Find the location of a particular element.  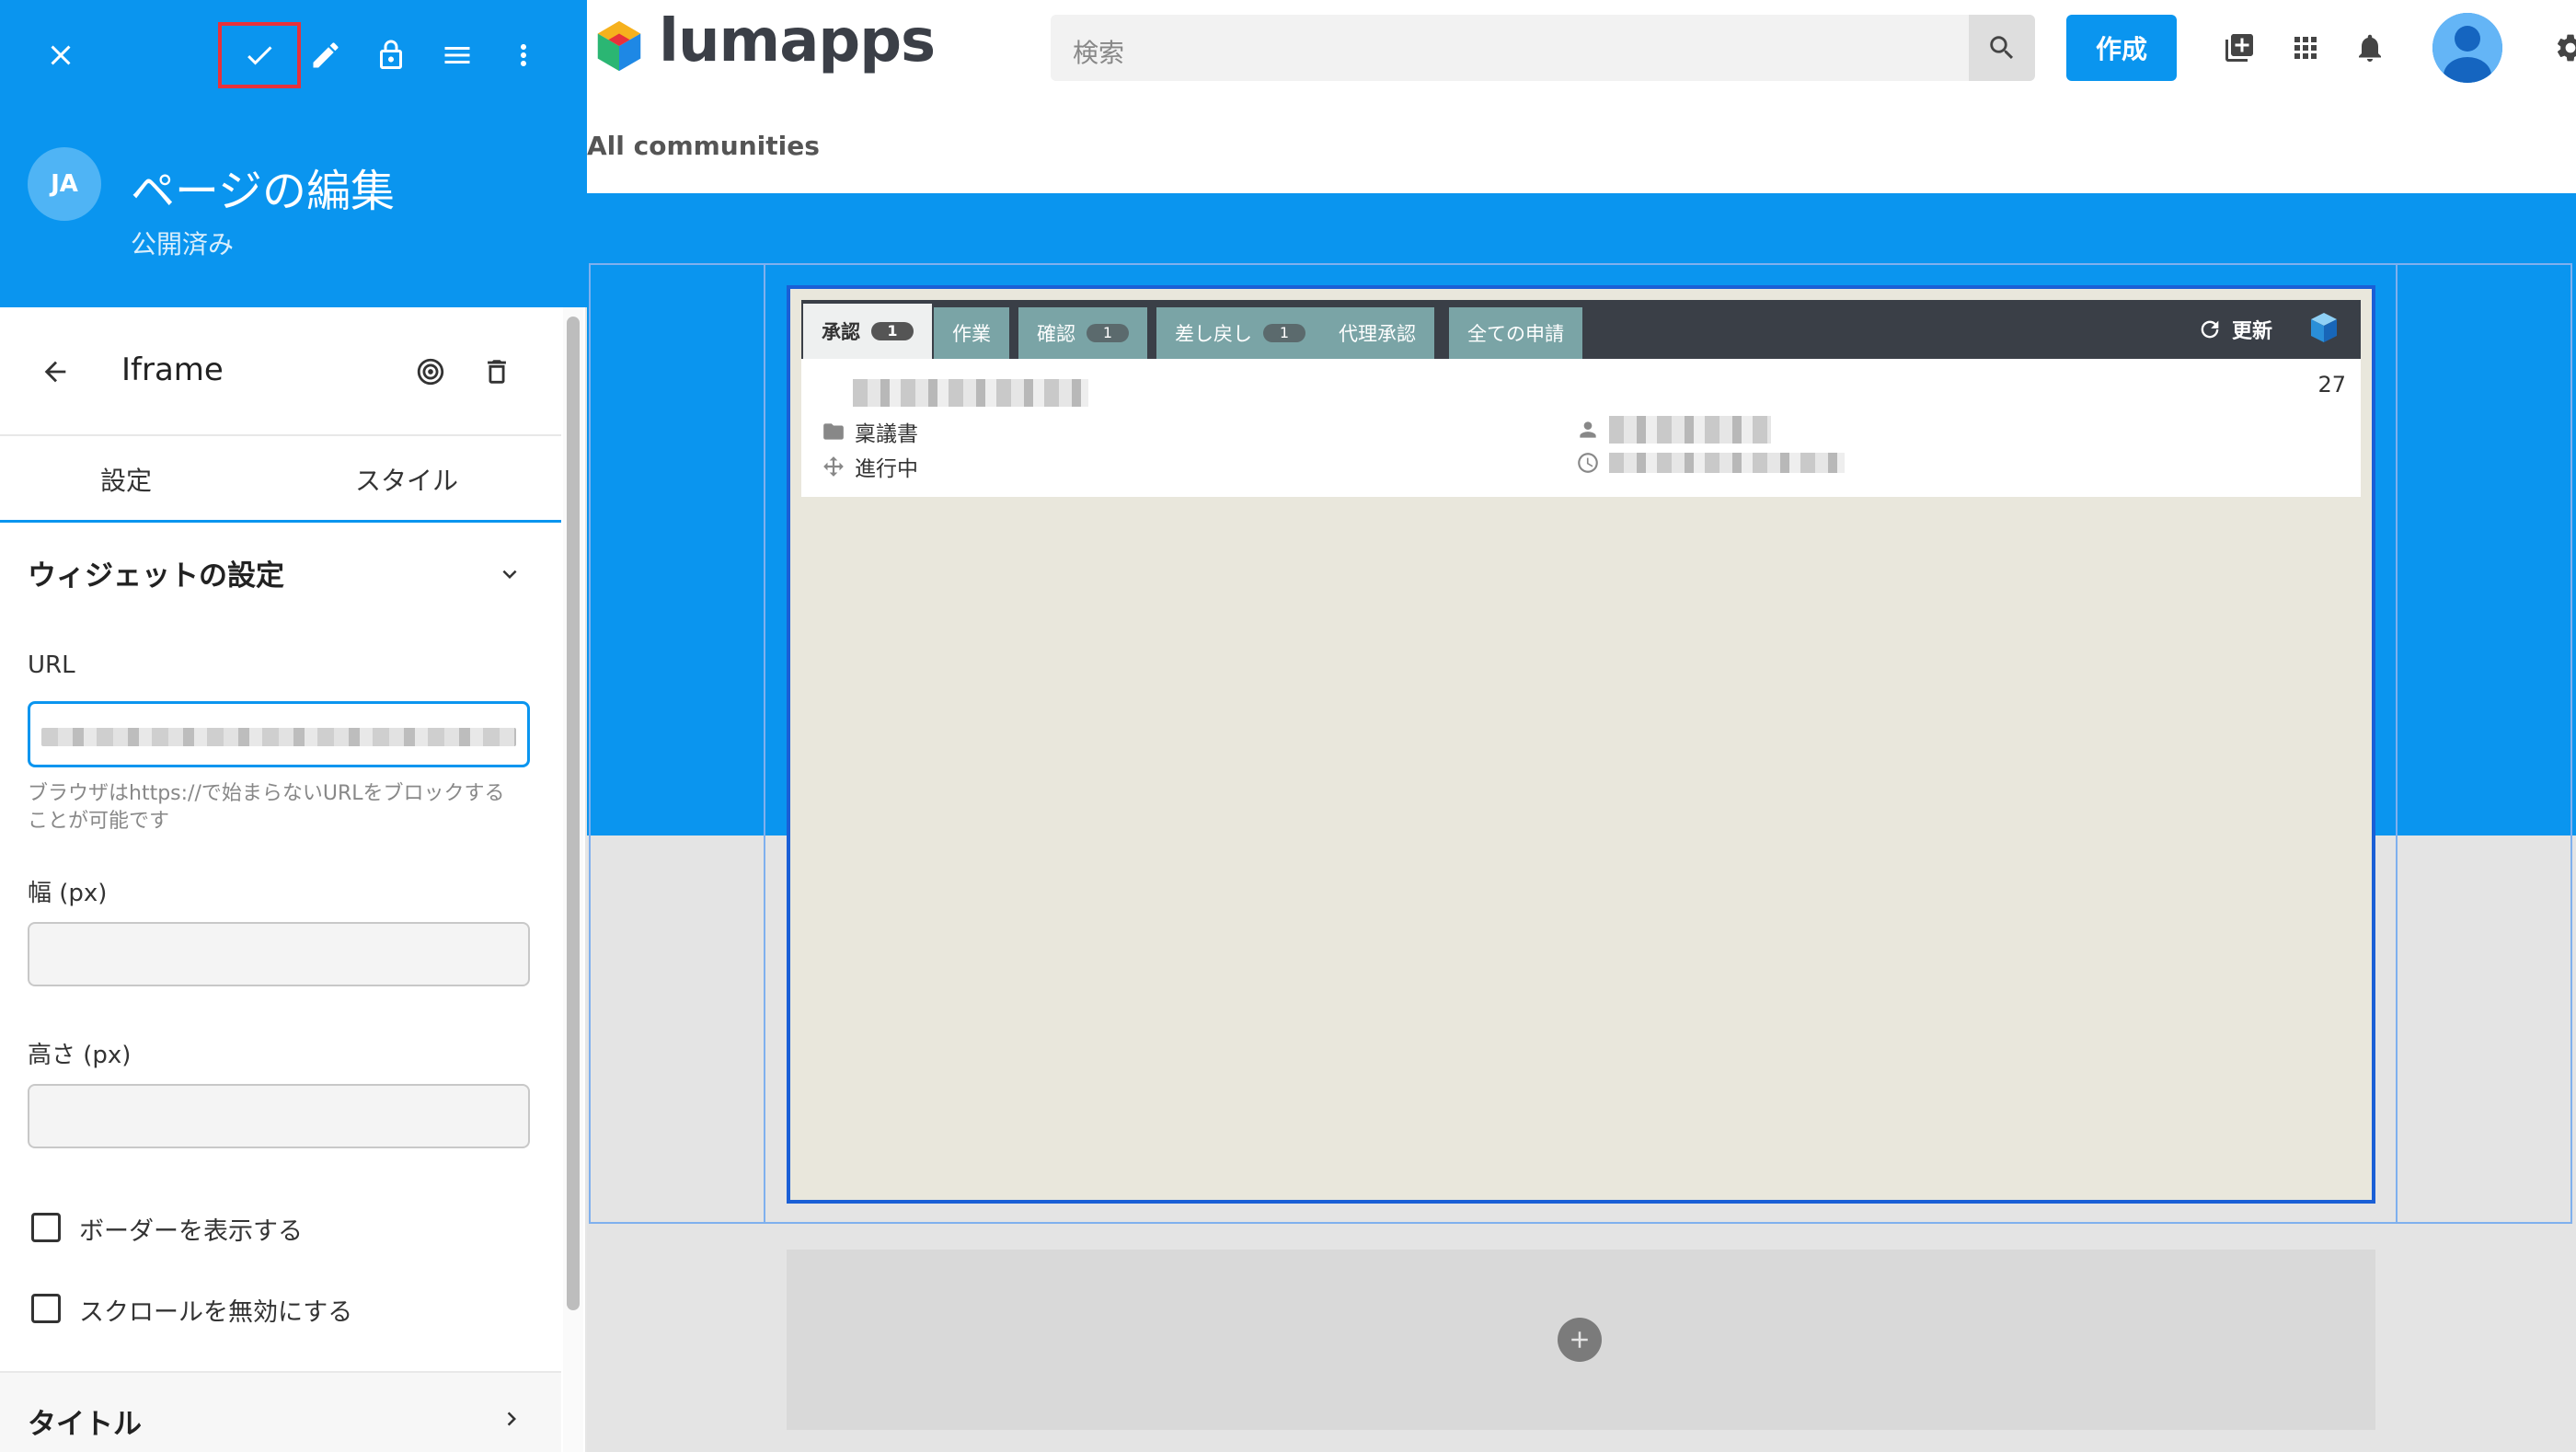

chevron-down-icon is located at coordinates (509, 574).